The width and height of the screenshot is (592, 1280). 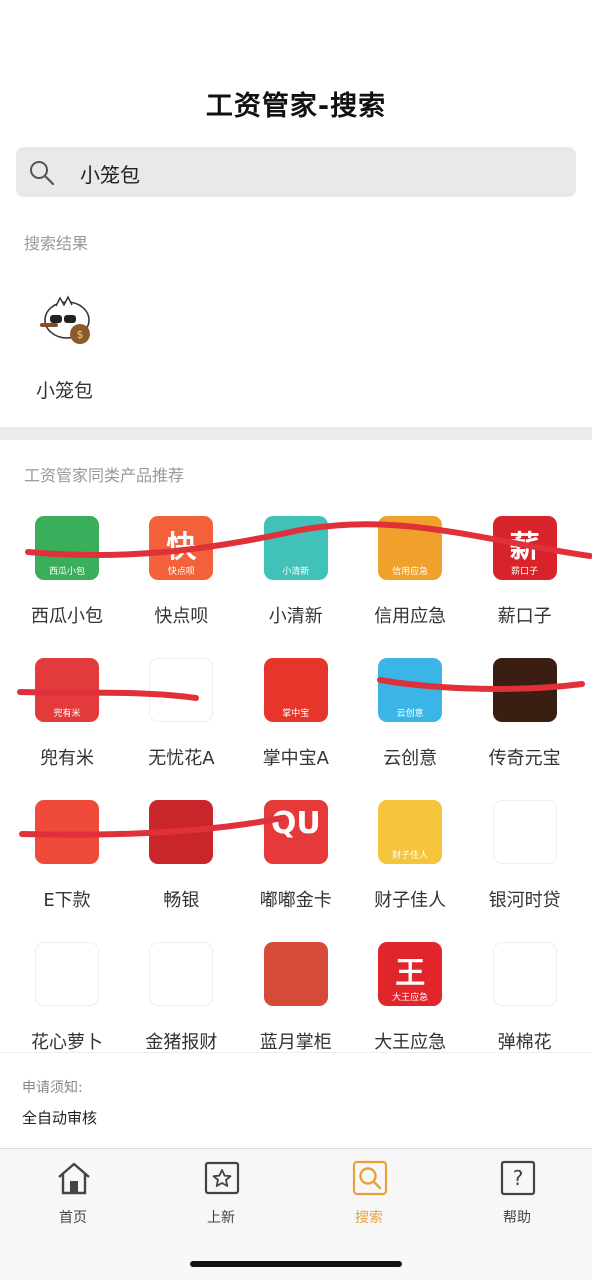 I want to click on app-name: 薪口子, so click(x=524, y=616).